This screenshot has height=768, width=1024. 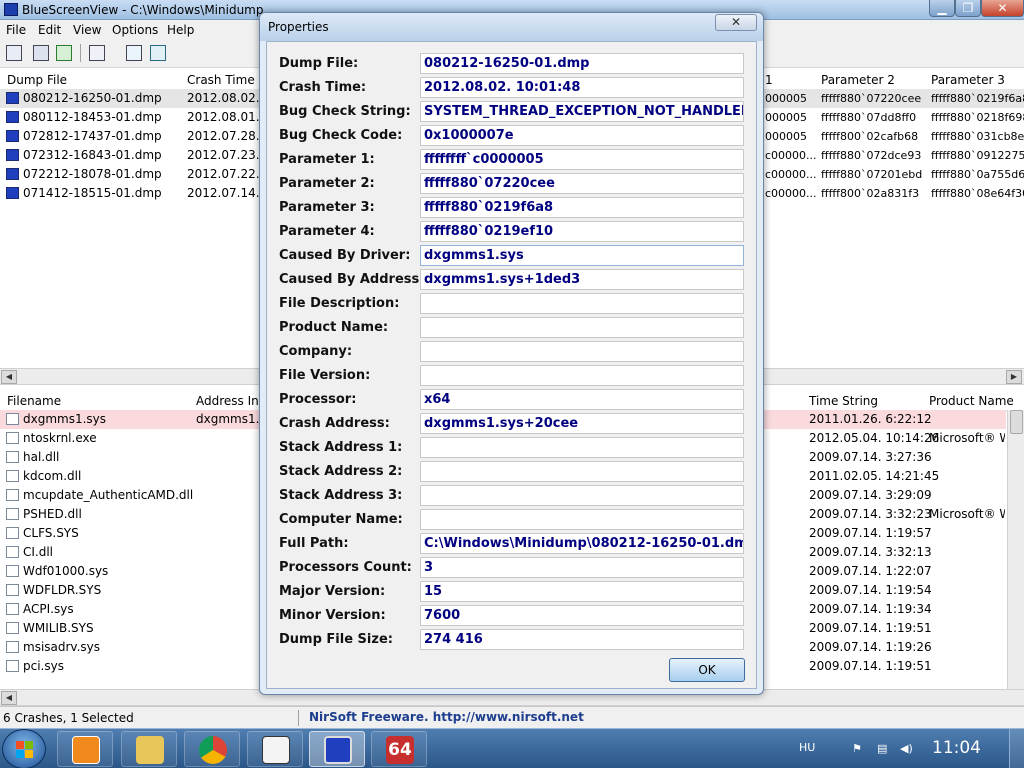 What do you see at coordinates (870, 647) in the screenshot?
I see `module-time: 2009.07.14. 1:19:26` at bounding box center [870, 647].